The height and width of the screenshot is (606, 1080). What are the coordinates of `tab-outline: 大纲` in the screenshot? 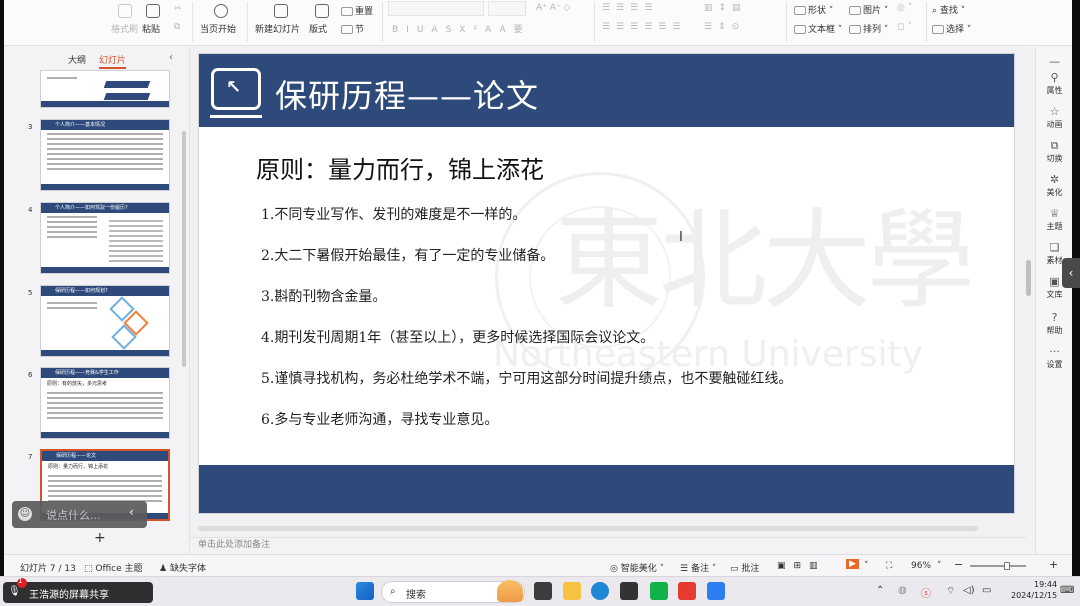 It's located at (77, 61).